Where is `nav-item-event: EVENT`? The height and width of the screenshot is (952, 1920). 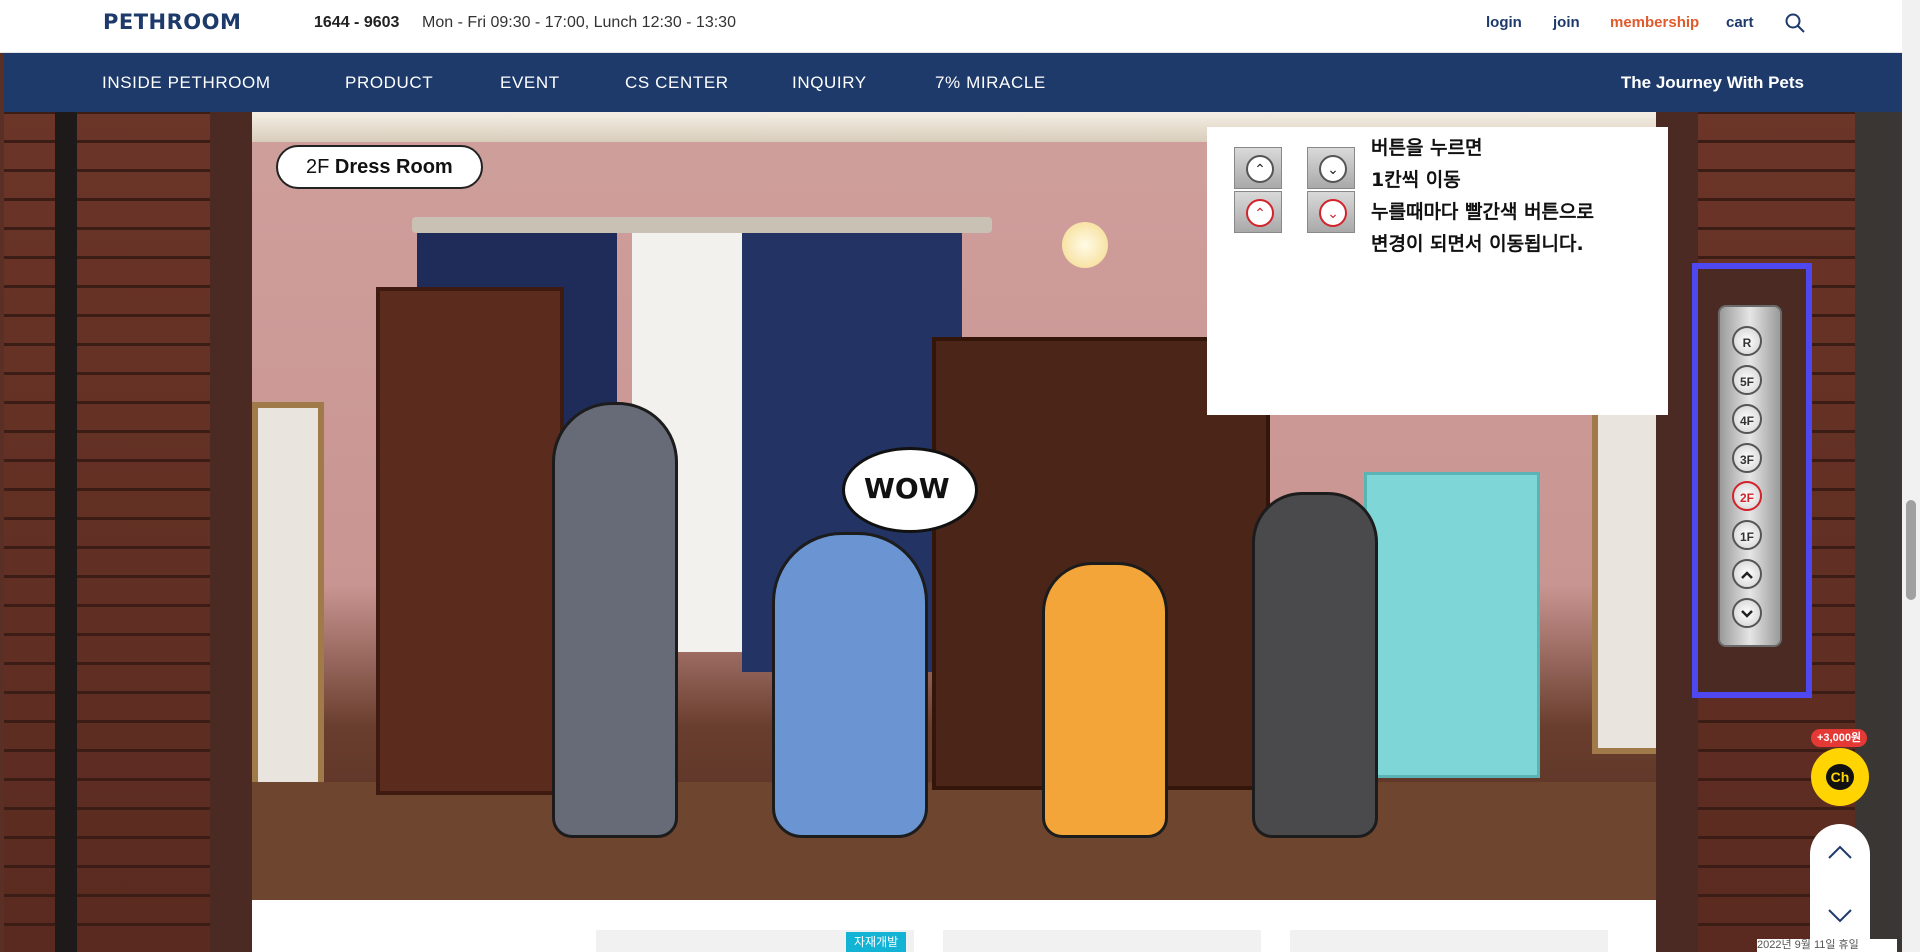
nav-item-event: EVENT is located at coordinates (530, 83).